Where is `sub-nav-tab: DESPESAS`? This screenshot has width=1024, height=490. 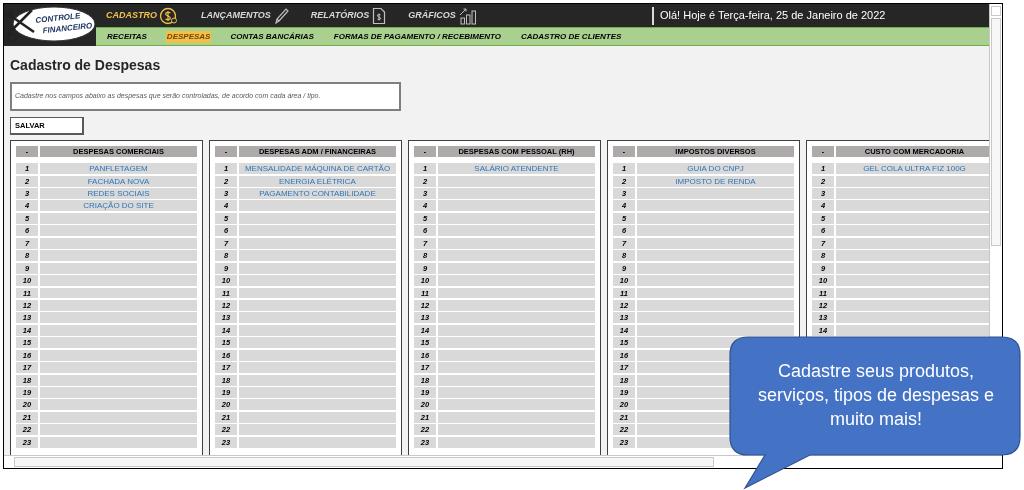 sub-nav-tab: DESPESAS is located at coordinates (188, 36).